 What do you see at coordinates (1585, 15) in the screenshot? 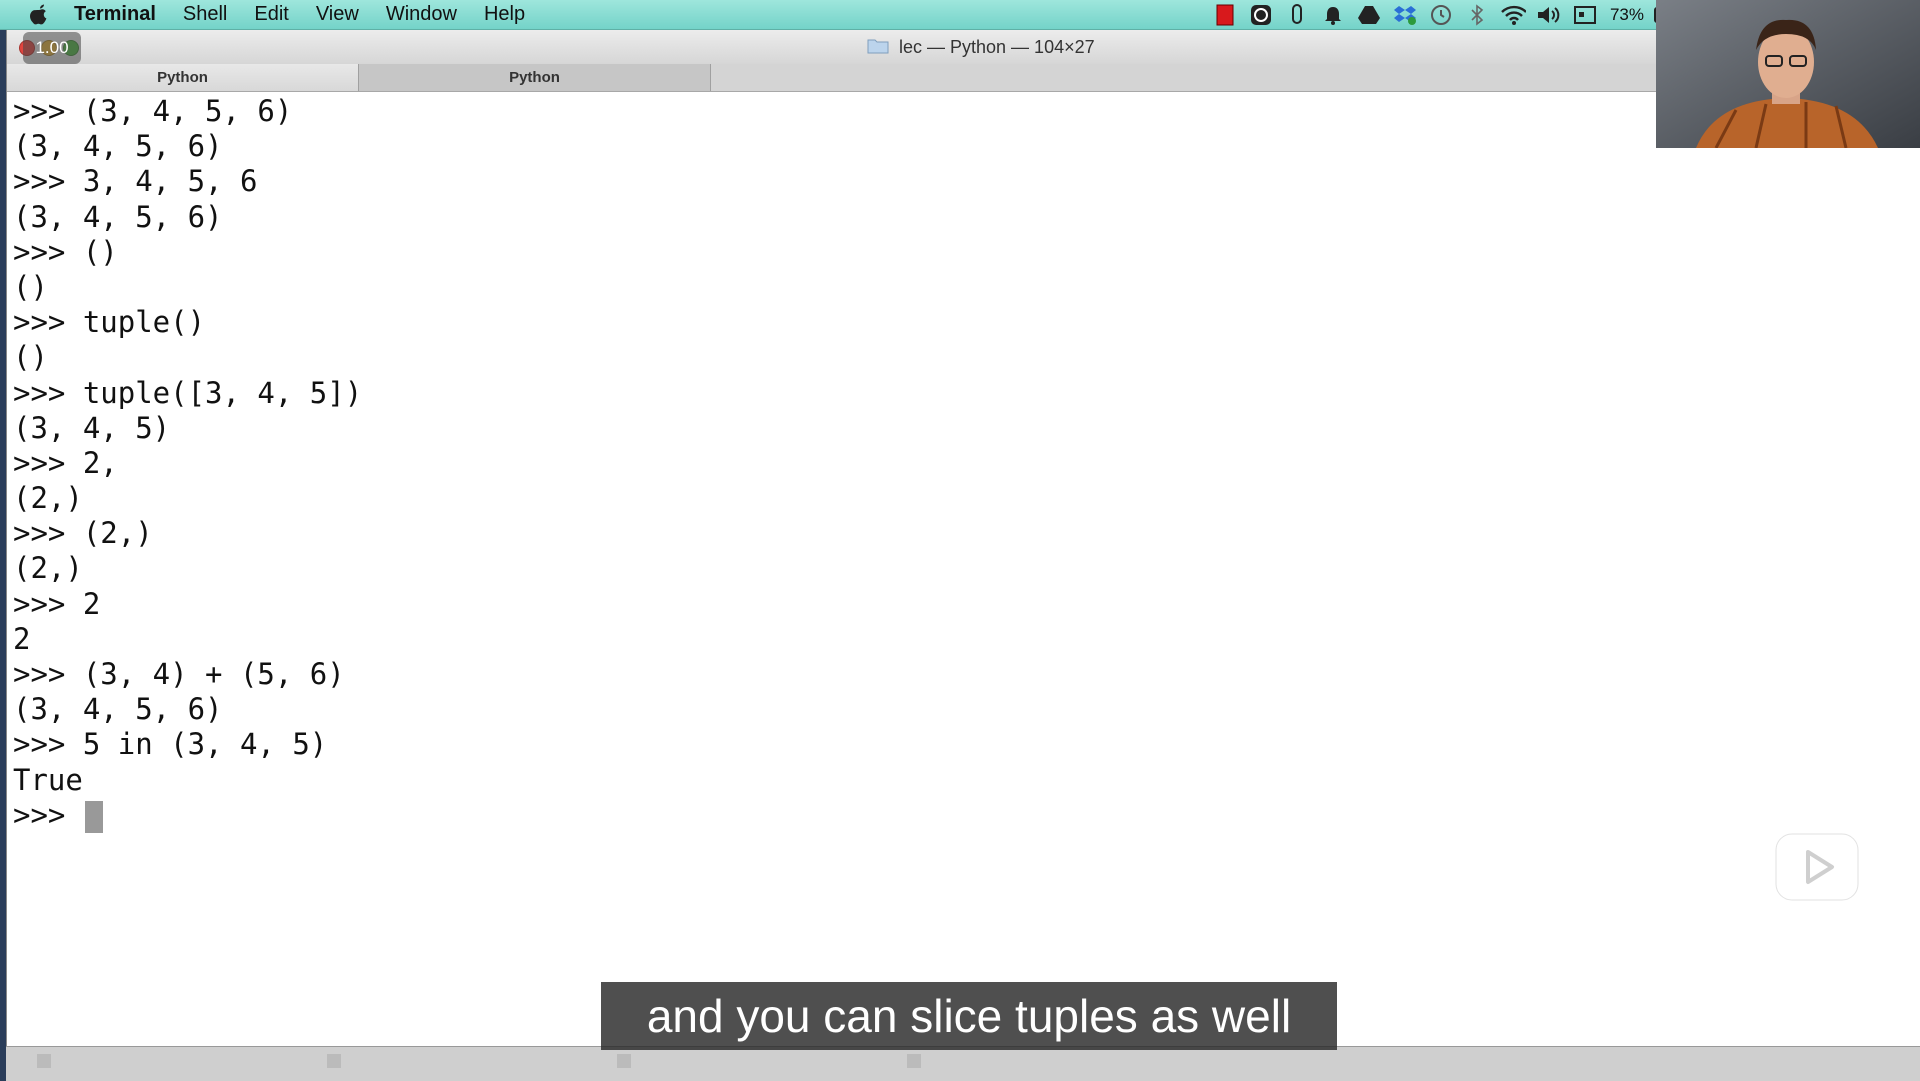
I see `display-icon` at bounding box center [1585, 15].